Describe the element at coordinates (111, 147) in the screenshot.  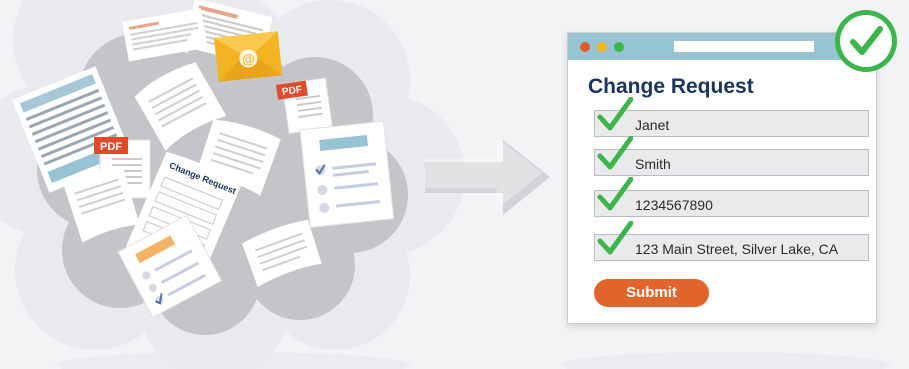
I see `pdf-label: PDF` at that location.